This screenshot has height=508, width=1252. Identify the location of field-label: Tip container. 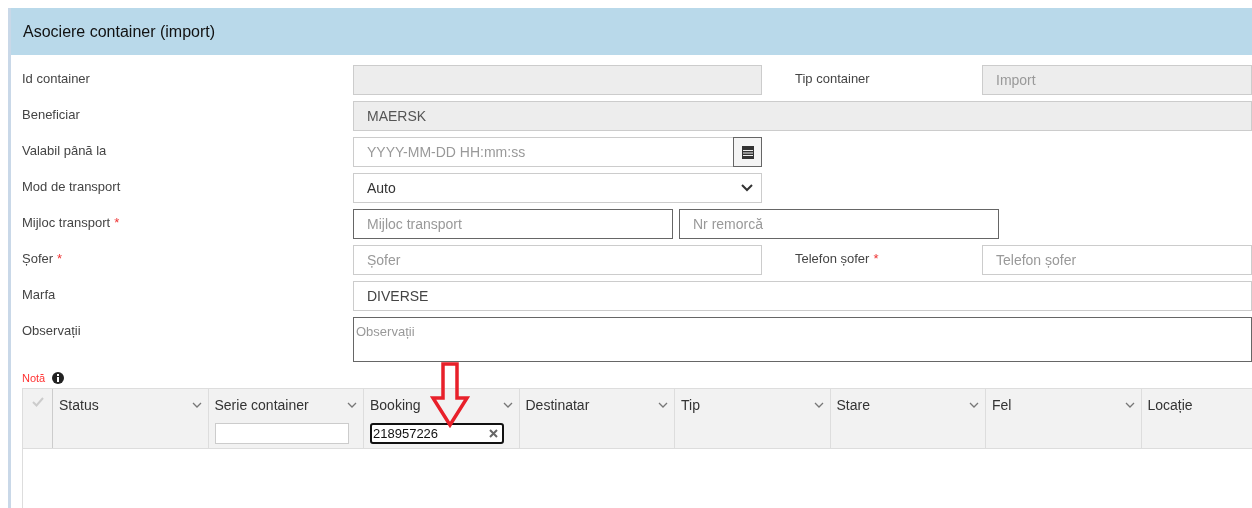
(832, 78).